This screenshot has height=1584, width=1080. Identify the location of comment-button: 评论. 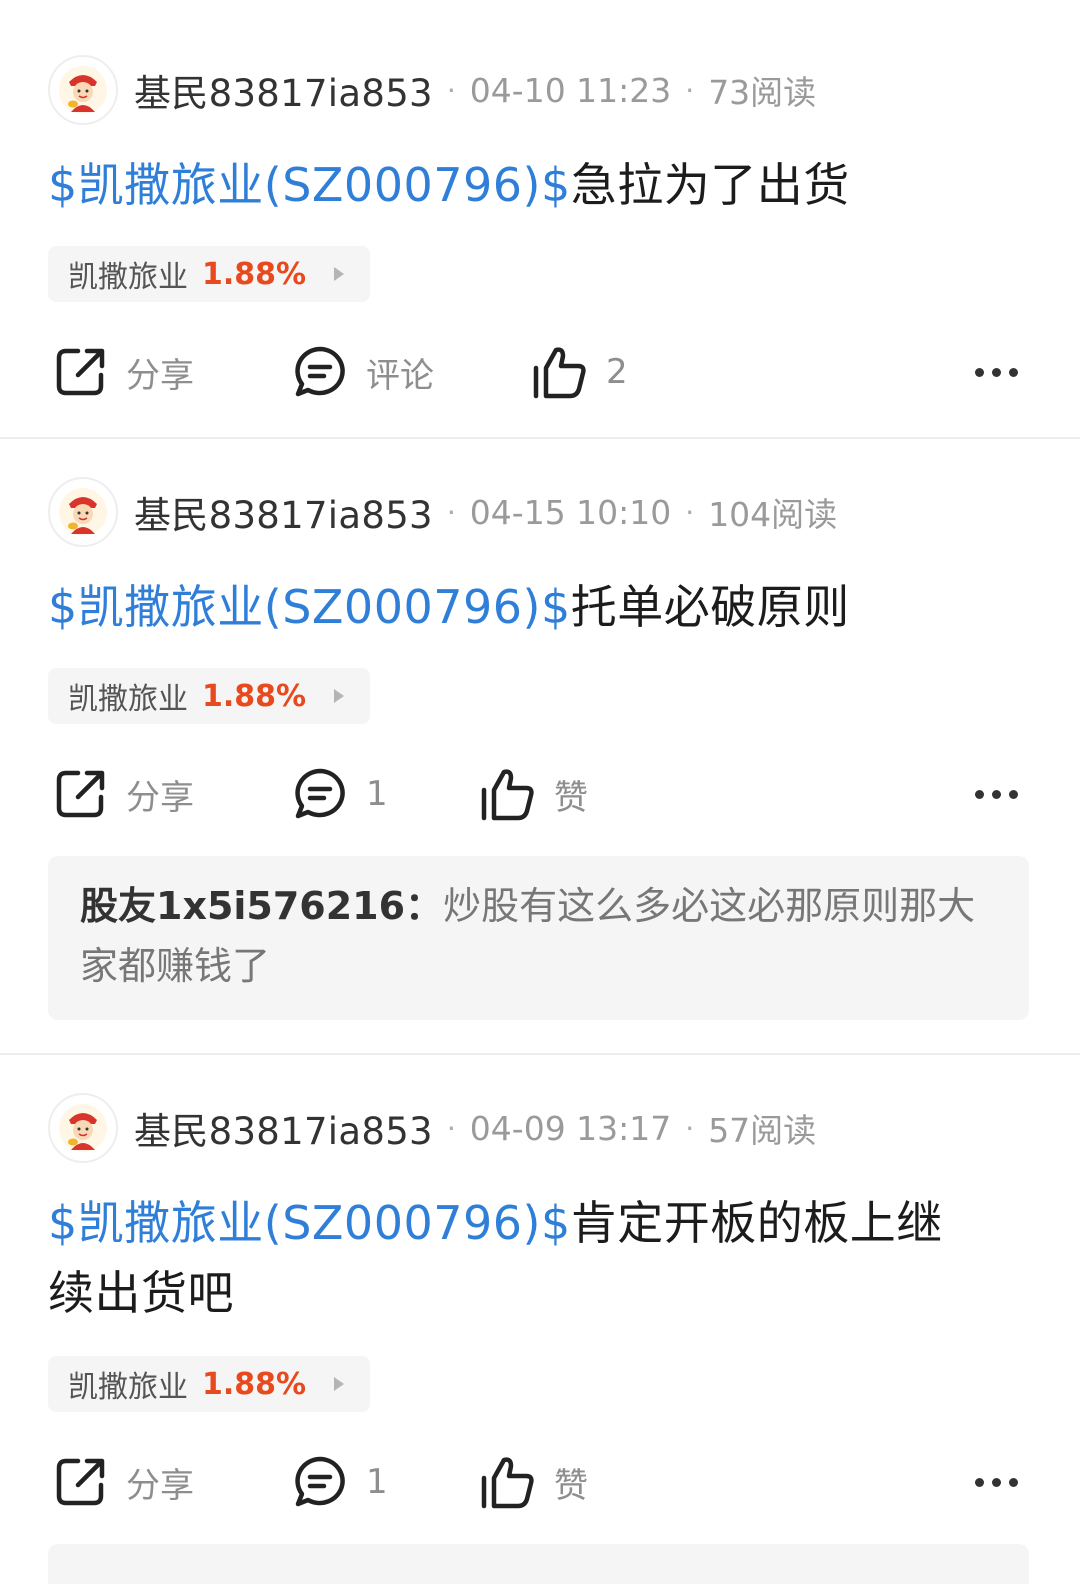
(363, 372).